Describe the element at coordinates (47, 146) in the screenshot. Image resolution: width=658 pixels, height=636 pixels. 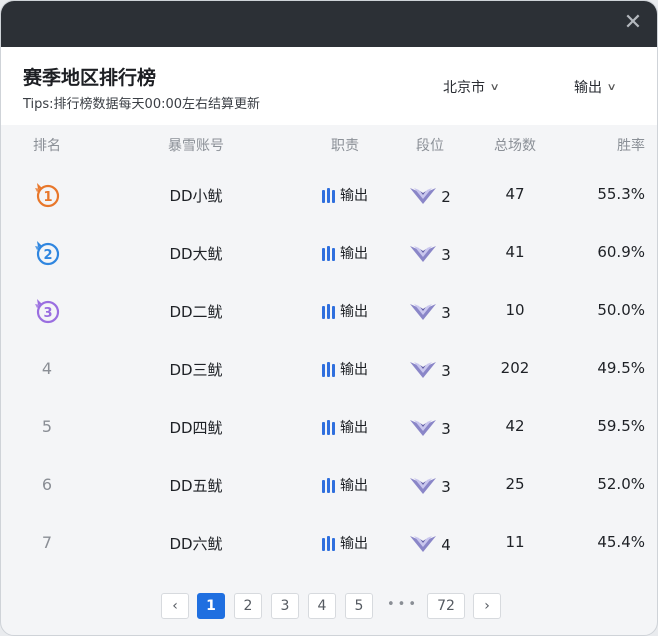
I see `column-header-rank: 排名` at that location.